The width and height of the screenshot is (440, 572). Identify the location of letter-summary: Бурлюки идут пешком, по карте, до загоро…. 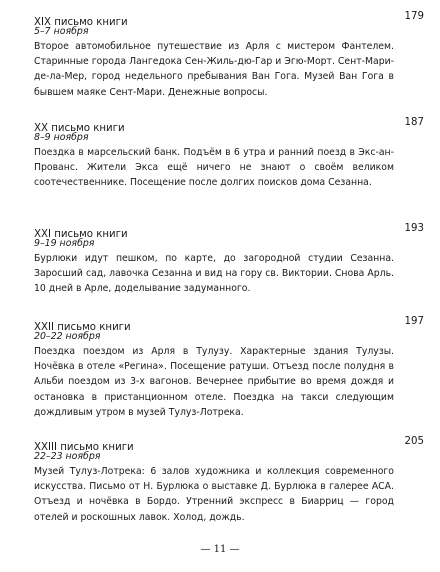
(214, 274).